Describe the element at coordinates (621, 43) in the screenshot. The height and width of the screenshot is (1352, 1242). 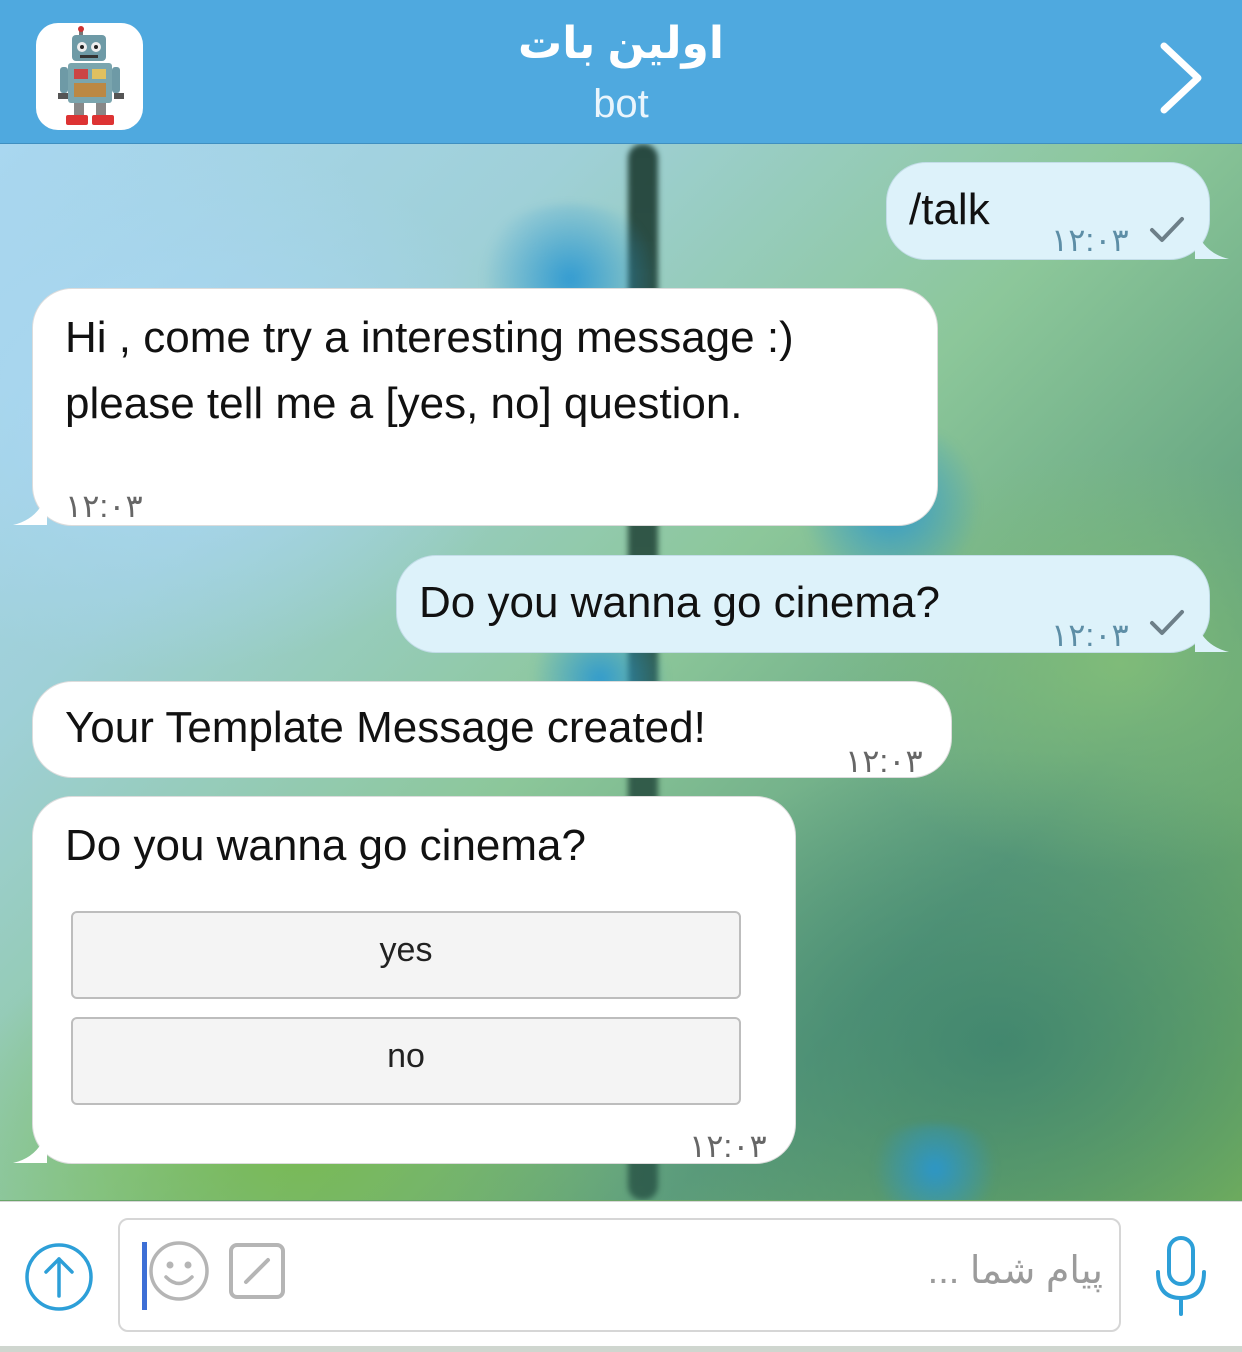
I see `chat-title: اولین بات` at that location.